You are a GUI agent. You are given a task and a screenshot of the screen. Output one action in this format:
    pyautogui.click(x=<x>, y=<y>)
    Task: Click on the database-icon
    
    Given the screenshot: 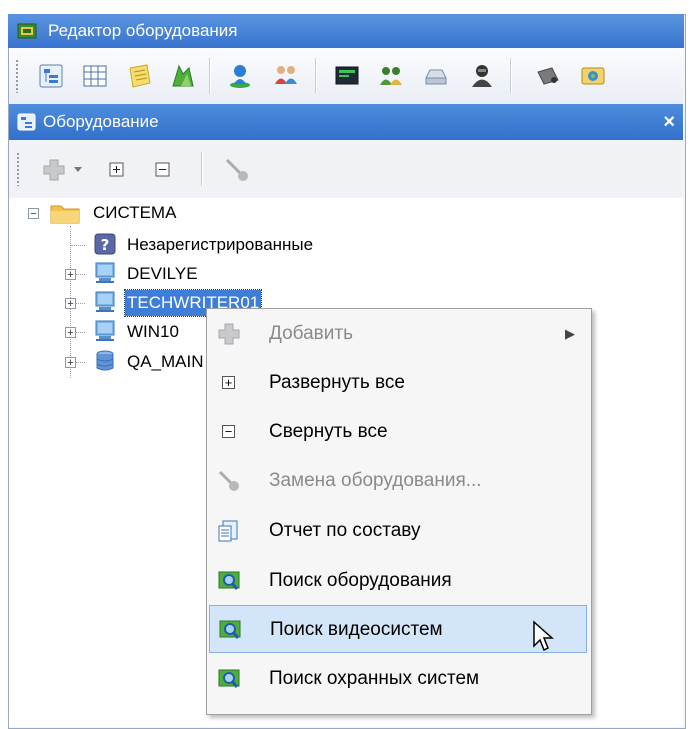 What is the action you would take?
    pyautogui.click(x=105, y=360)
    